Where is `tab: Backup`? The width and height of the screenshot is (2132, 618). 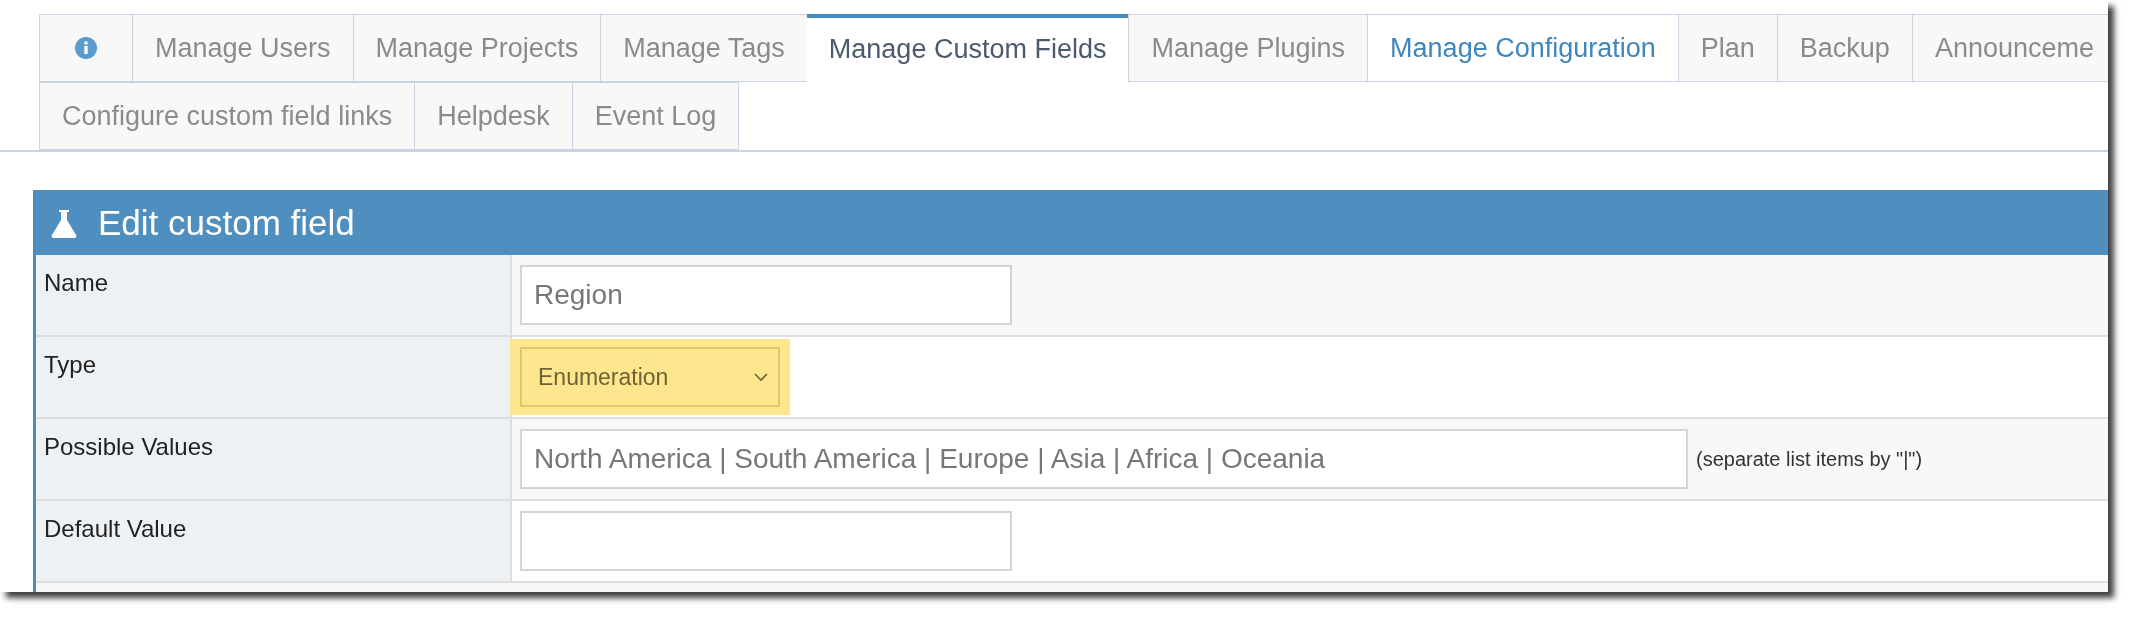
tab: Backup is located at coordinates (1844, 48).